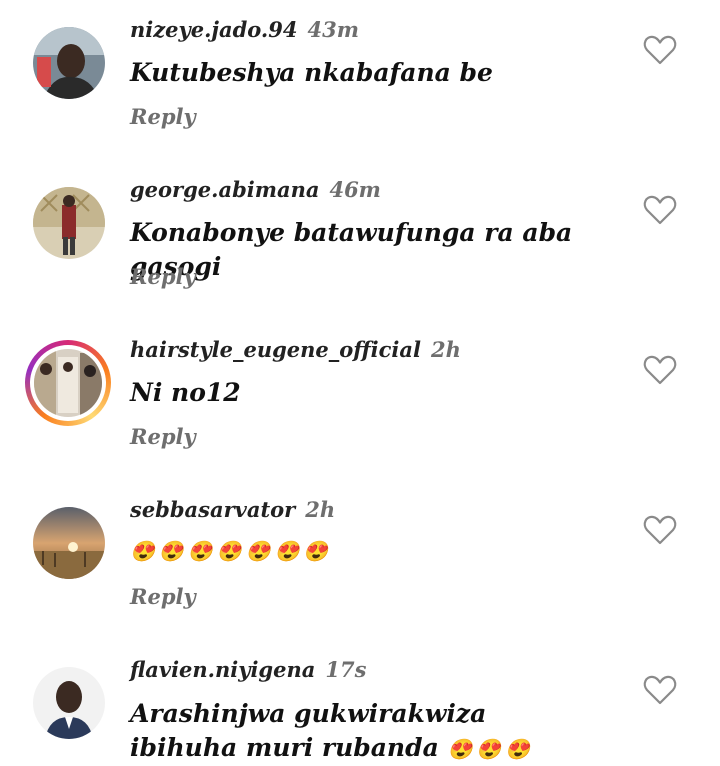 This screenshot has height=766, width=720. What do you see at coordinates (311, 72) in the screenshot?
I see `comment-text: Kutubeshya nkabafana be` at bounding box center [311, 72].